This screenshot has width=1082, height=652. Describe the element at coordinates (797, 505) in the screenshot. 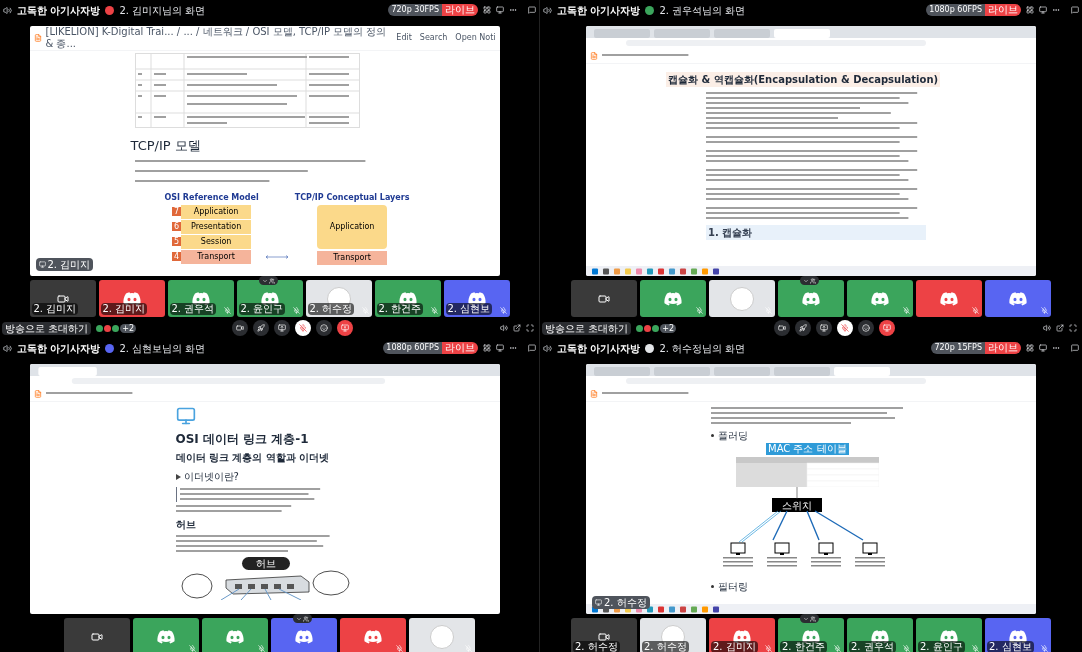

I see `switch-node: 스위치` at that location.